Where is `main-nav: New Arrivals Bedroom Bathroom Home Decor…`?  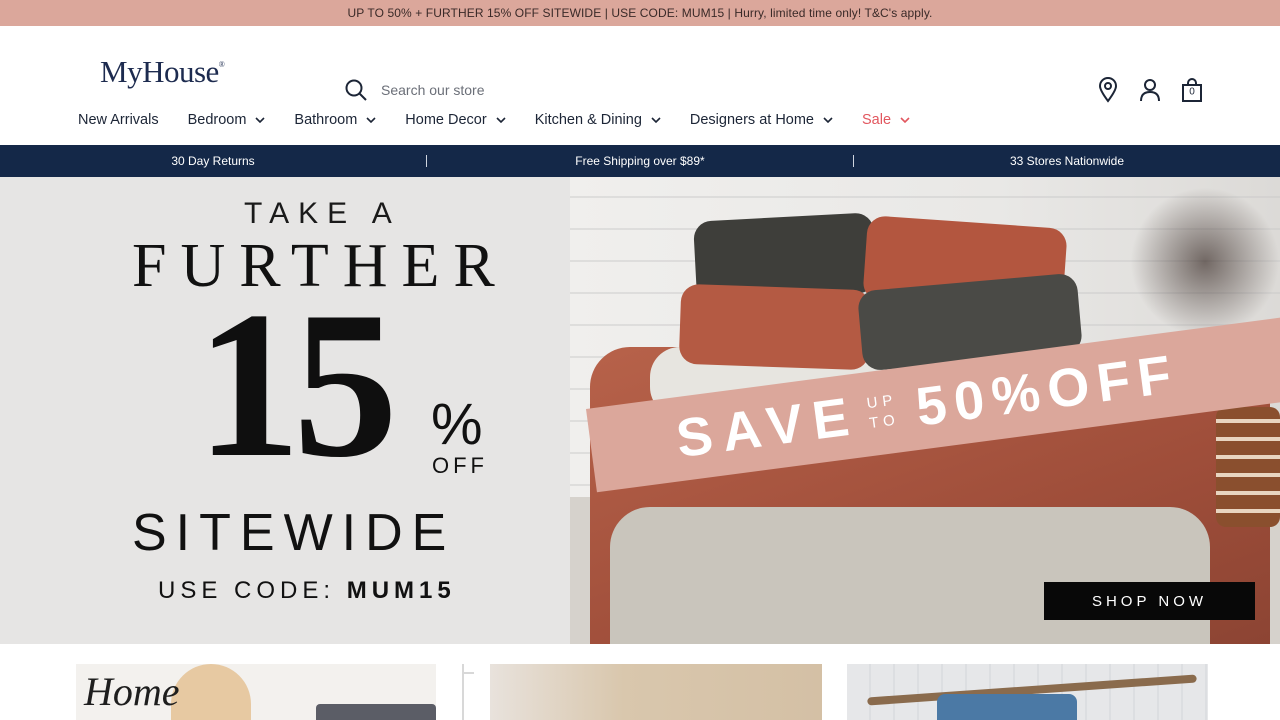 main-nav: New Arrivals Bedroom Bathroom Home Decor… is located at coordinates (508, 120).